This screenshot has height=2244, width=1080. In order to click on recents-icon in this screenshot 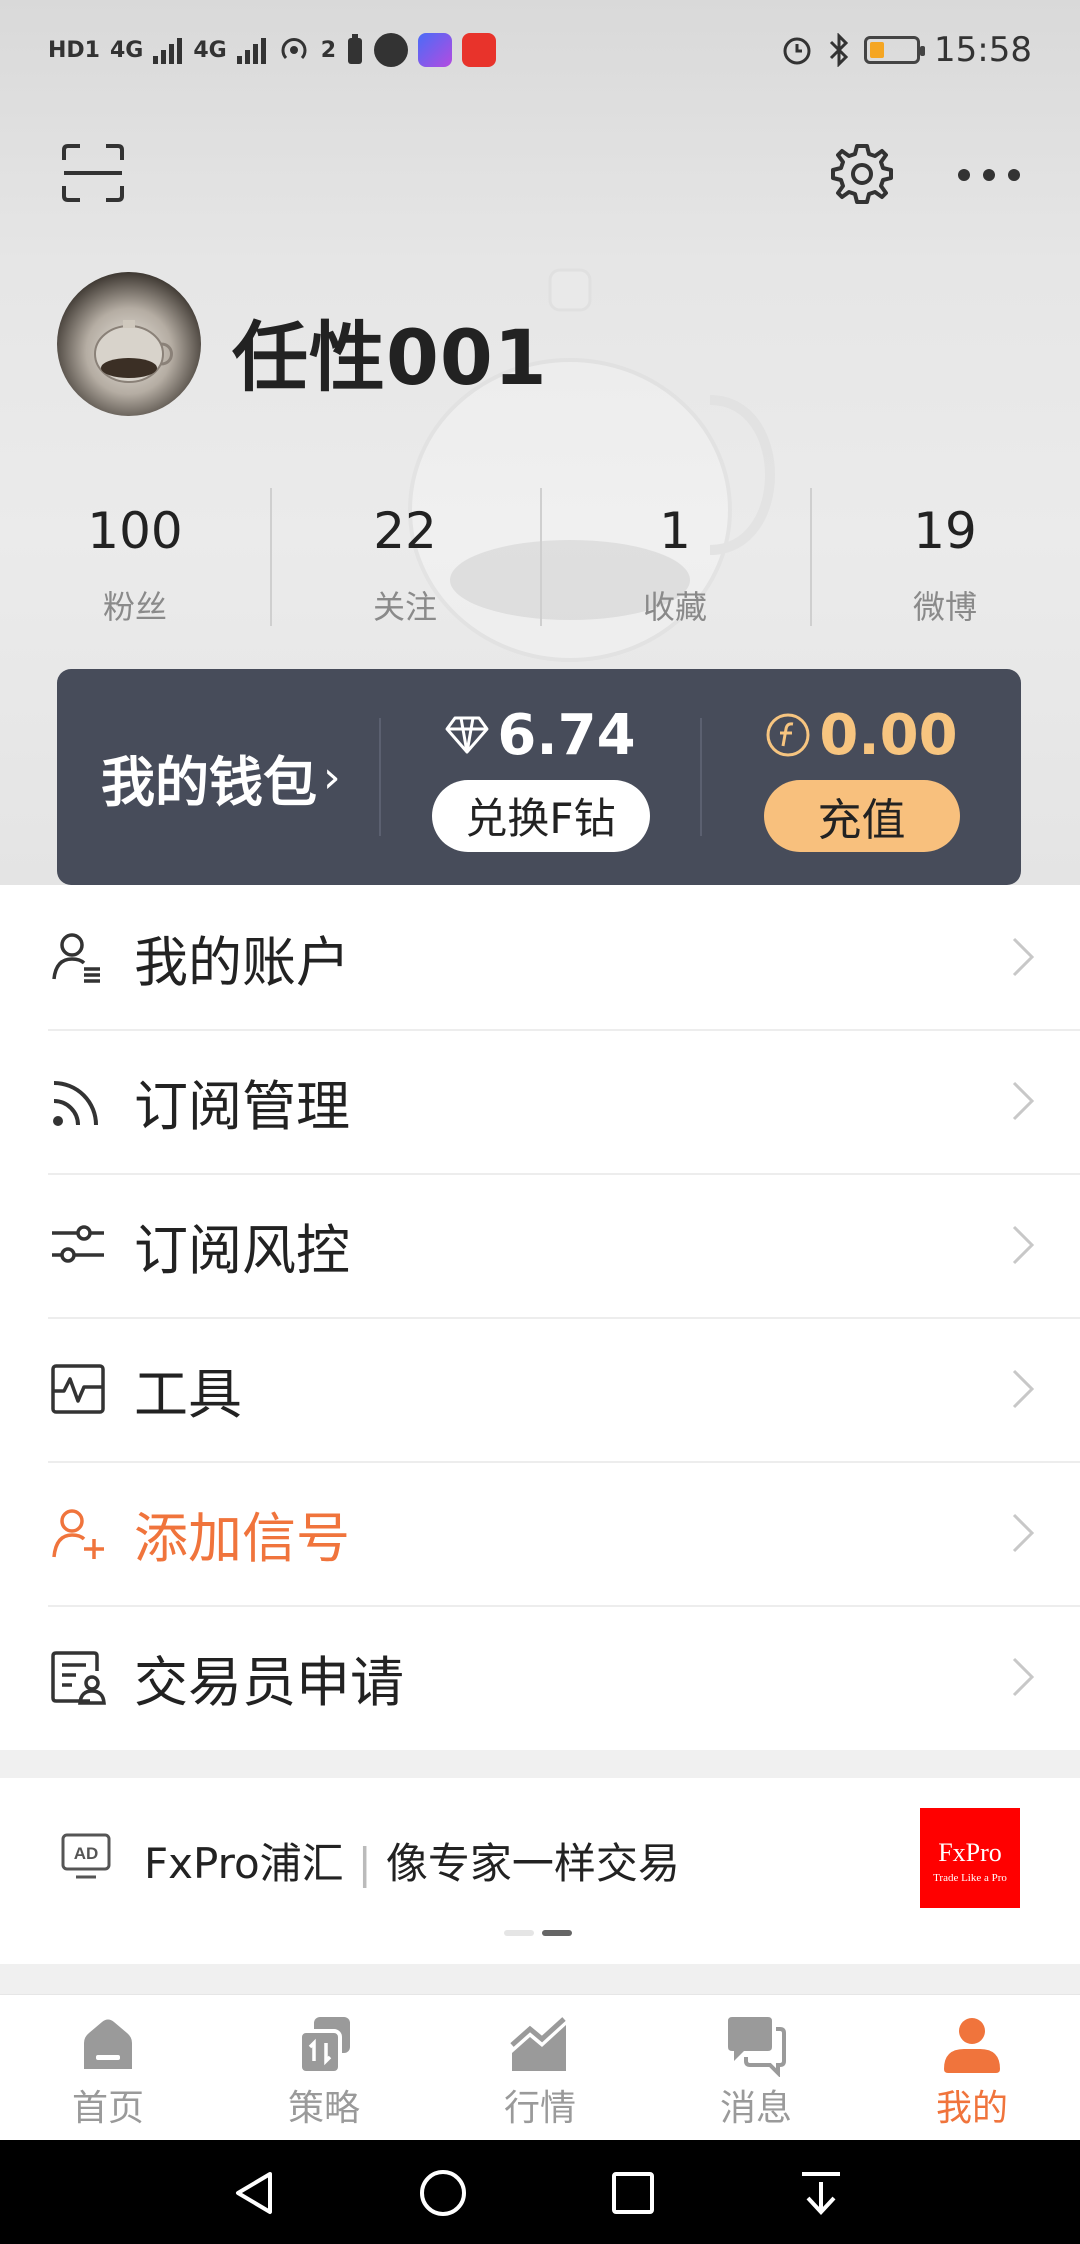, I will do `click(633, 2193)`.